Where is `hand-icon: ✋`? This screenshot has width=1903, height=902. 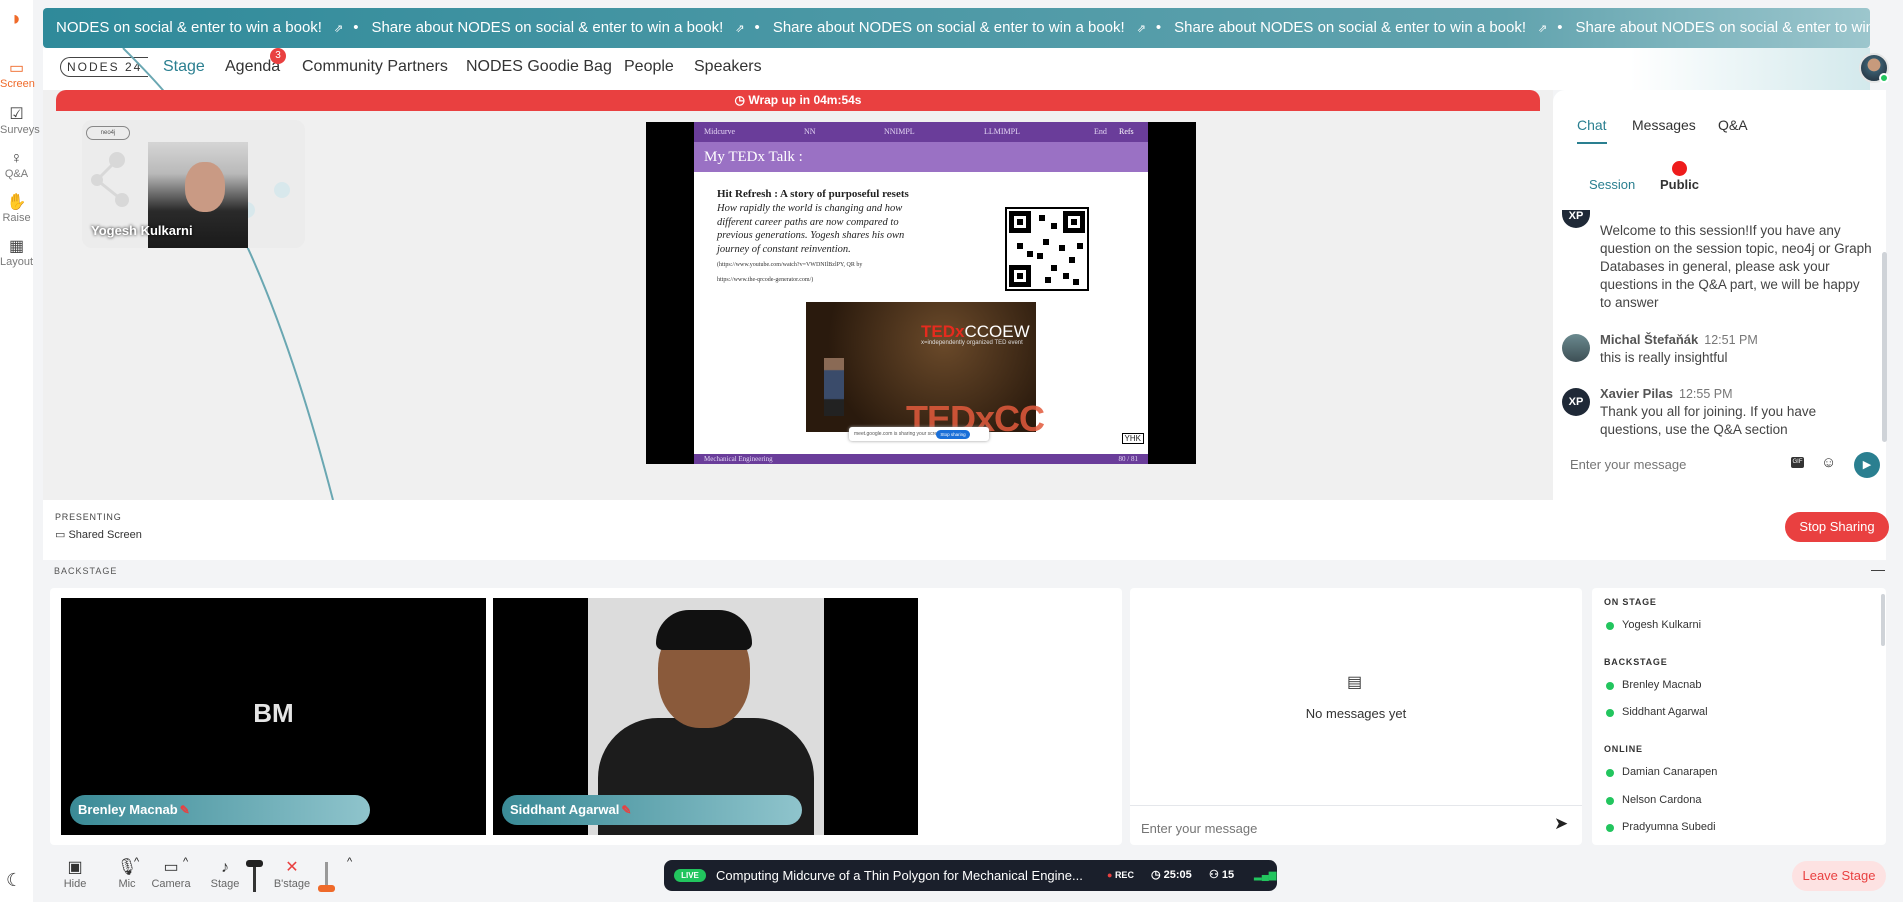
hand-icon: ✋ is located at coordinates (16, 202).